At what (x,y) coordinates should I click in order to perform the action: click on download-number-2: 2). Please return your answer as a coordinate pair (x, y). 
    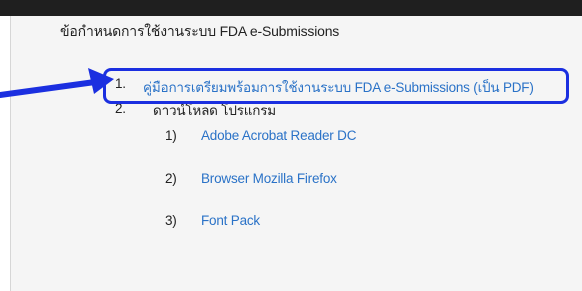
    Looking at the image, I should click on (171, 178).